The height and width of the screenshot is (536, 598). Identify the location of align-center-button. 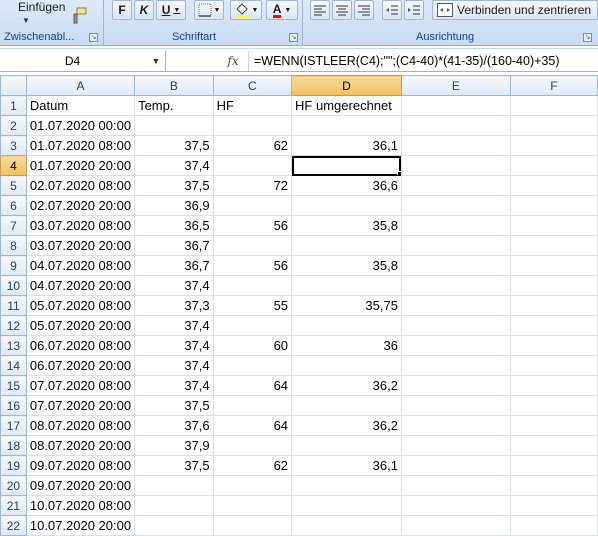
(342, 10).